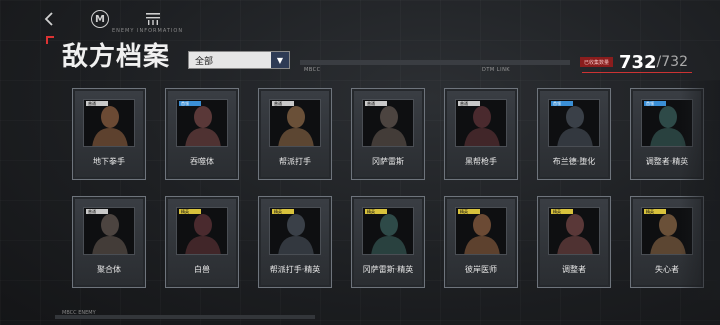  I want to click on enemy-card: 普通地下拳手, so click(109, 134).